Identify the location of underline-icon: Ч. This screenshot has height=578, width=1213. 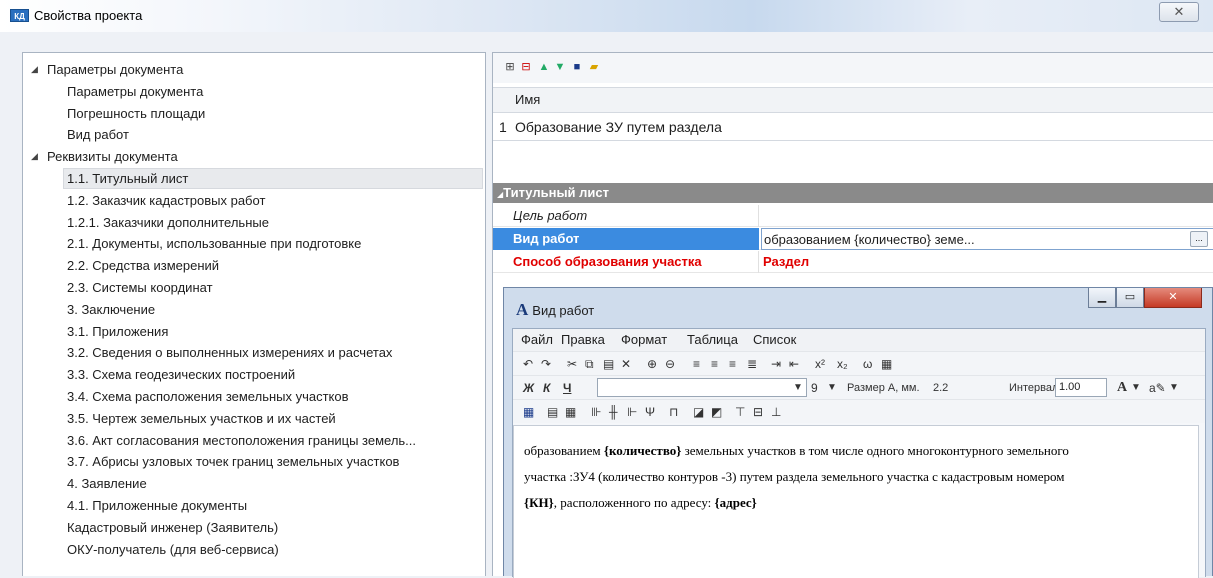
(567, 388).